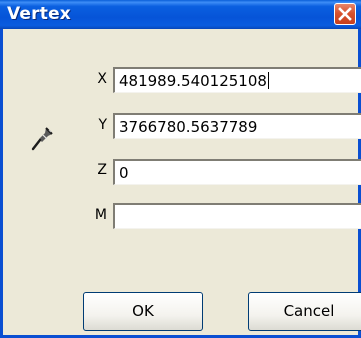  Describe the element at coordinates (188, 127) in the screenshot. I see `y-value: 3766780.5637789` at that location.